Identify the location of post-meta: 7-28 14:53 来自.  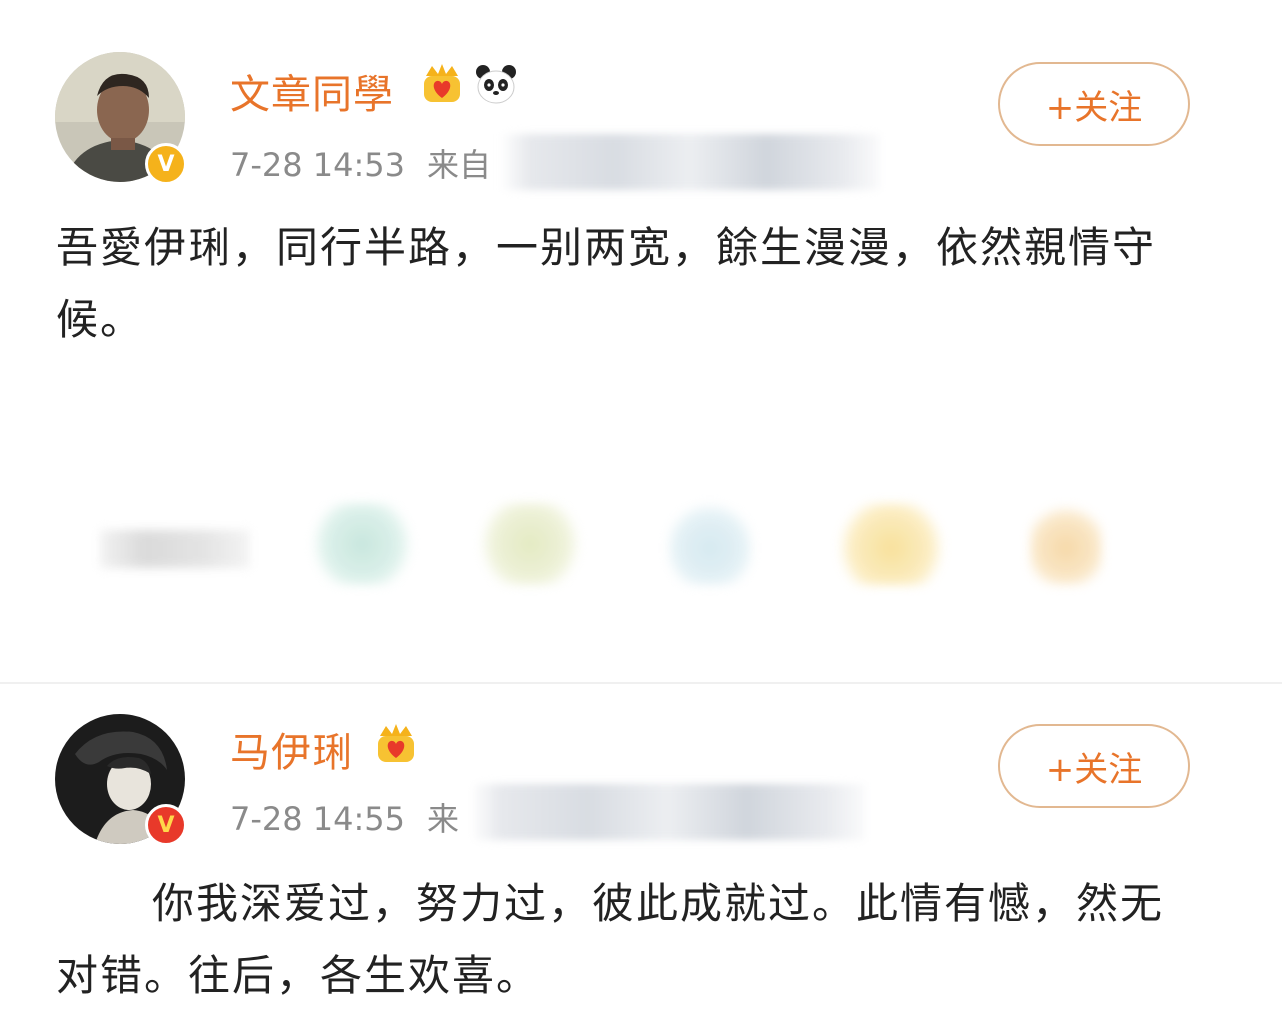
(360, 163).